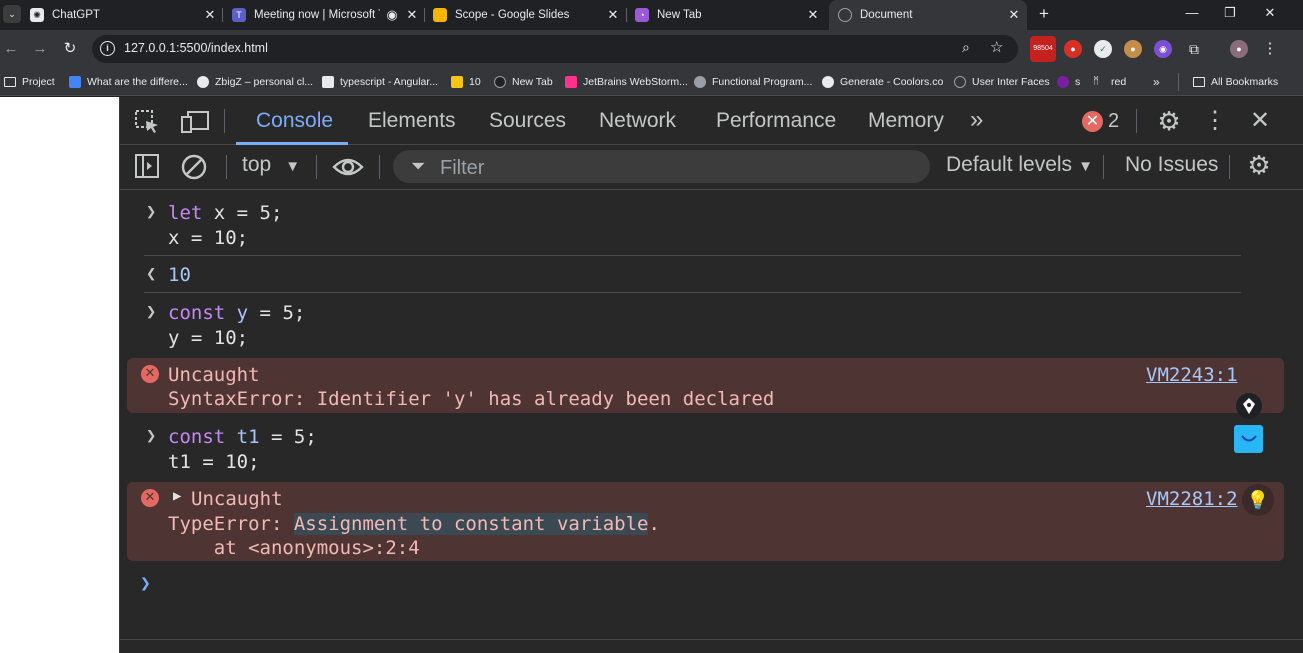 Image resolution: width=1303 pixels, height=653 pixels. What do you see at coordinates (1215, 120) in the screenshot?
I see `more-options-icon: ⋮` at bounding box center [1215, 120].